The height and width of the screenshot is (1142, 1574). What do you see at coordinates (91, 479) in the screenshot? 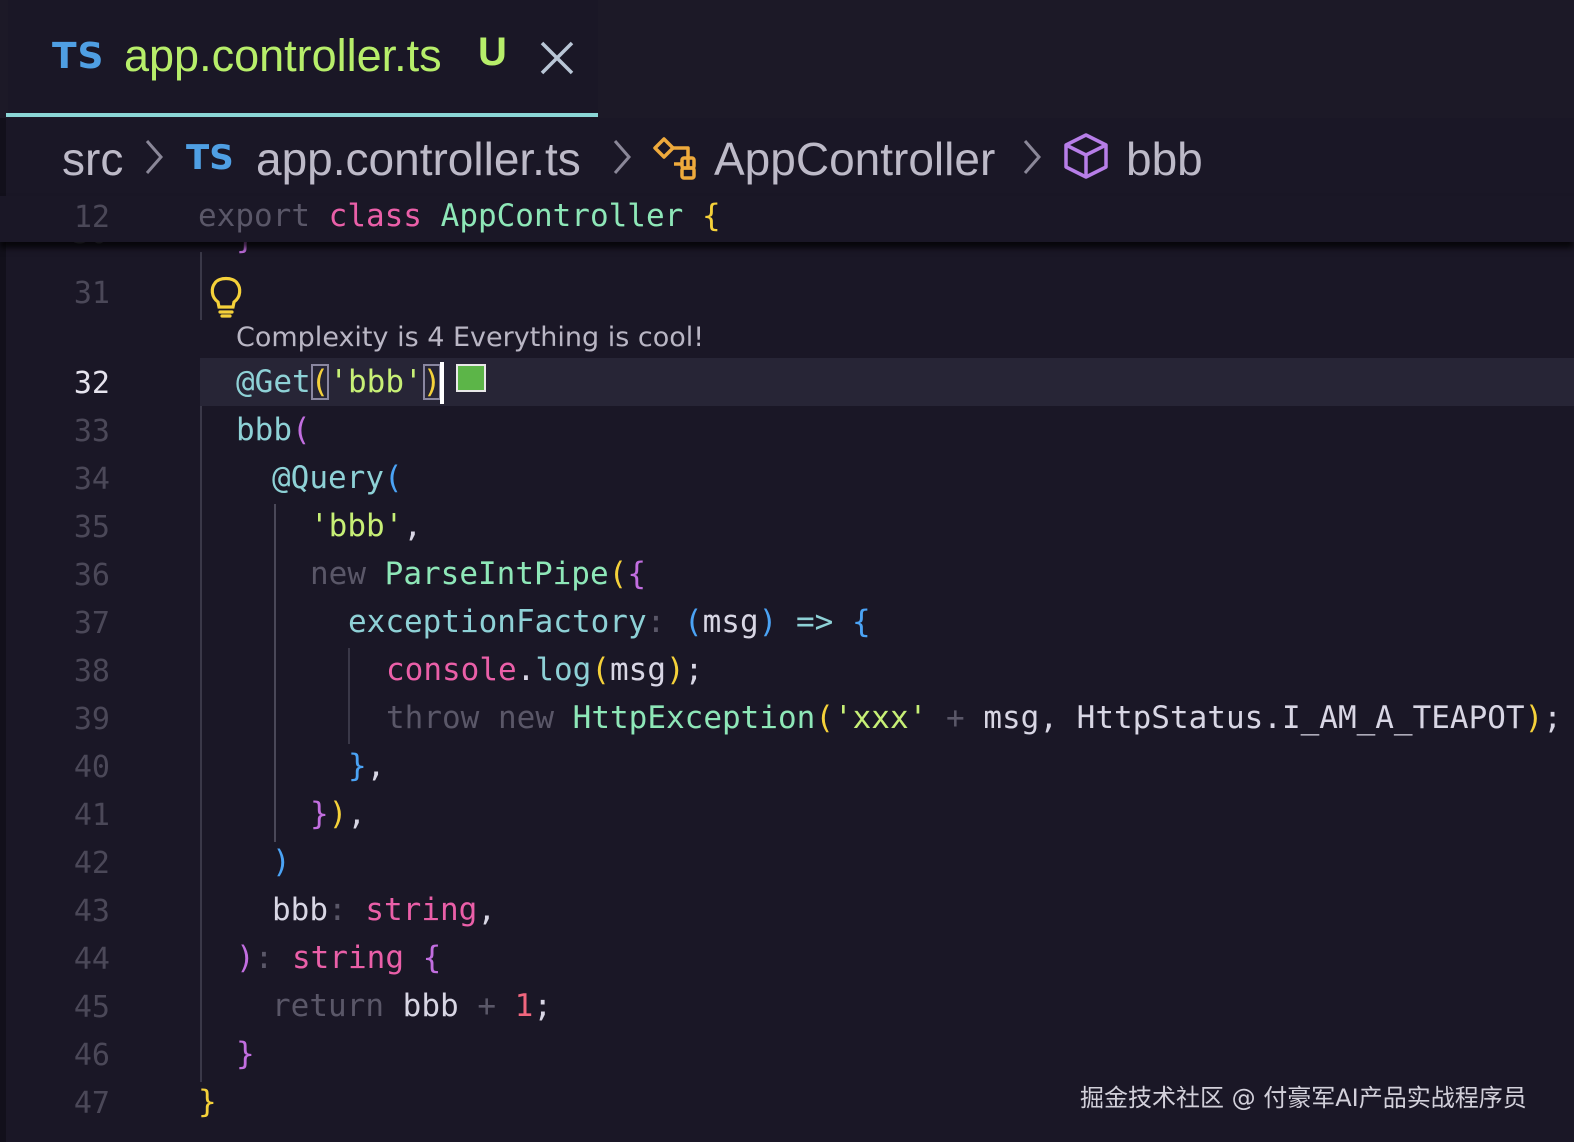
I see `line-number: 34` at bounding box center [91, 479].